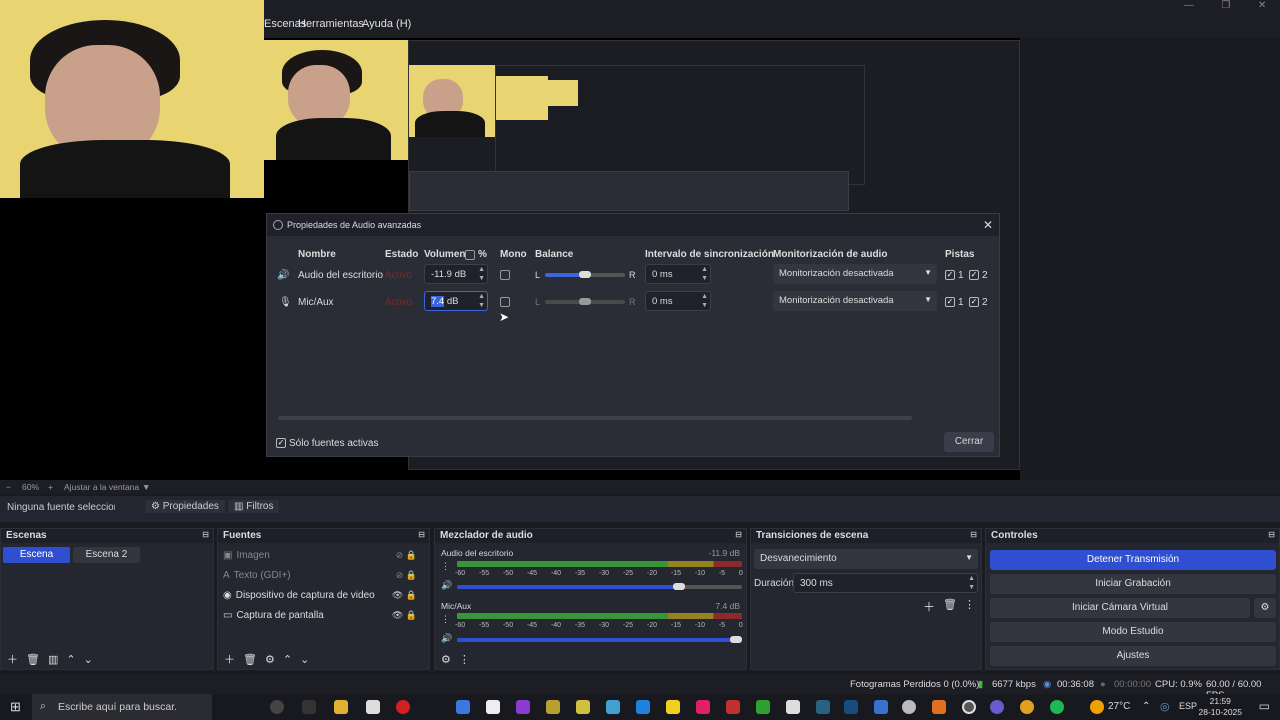  Describe the element at coordinates (678, 301) in the screenshot. I see `sync-spinbox-mic: 0 ms ▲ ▼` at that location.